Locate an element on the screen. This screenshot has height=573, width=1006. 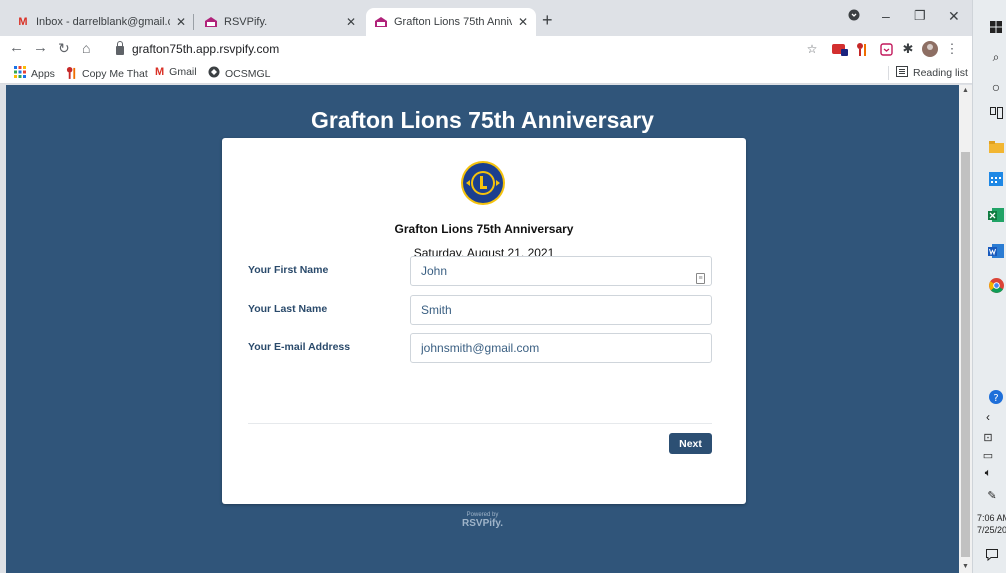
scroll-up-icon: ▲ is located at coordinates (965, 90).